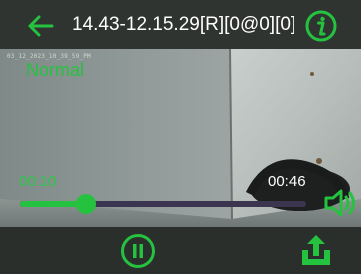 This screenshot has width=361, height=274. Describe the element at coordinates (138, 251) in the screenshot. I see `pause-icon` at that location.